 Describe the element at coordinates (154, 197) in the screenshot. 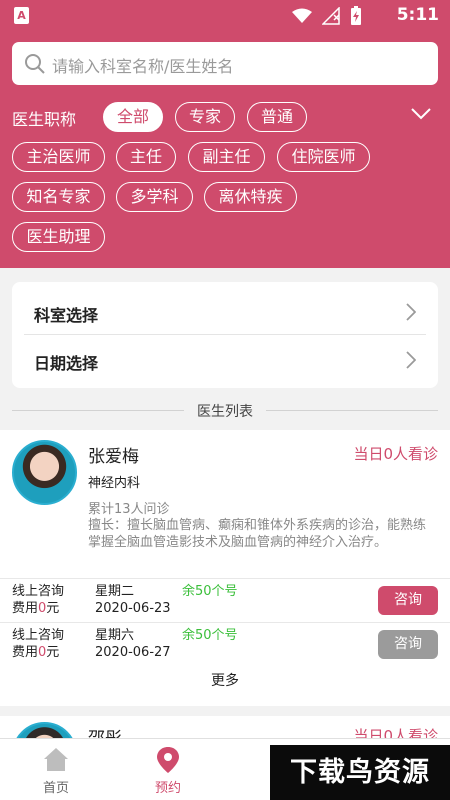

I see `chip-multidisciplinary: 多学科` at that location.